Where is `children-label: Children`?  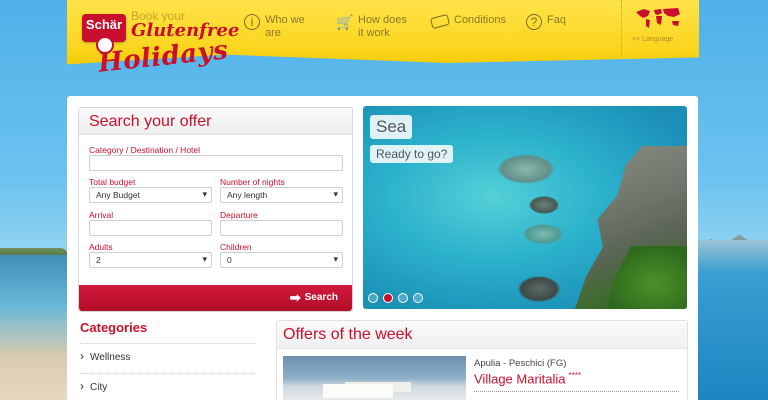 children-label: Children is located at coordinates (236, 247).